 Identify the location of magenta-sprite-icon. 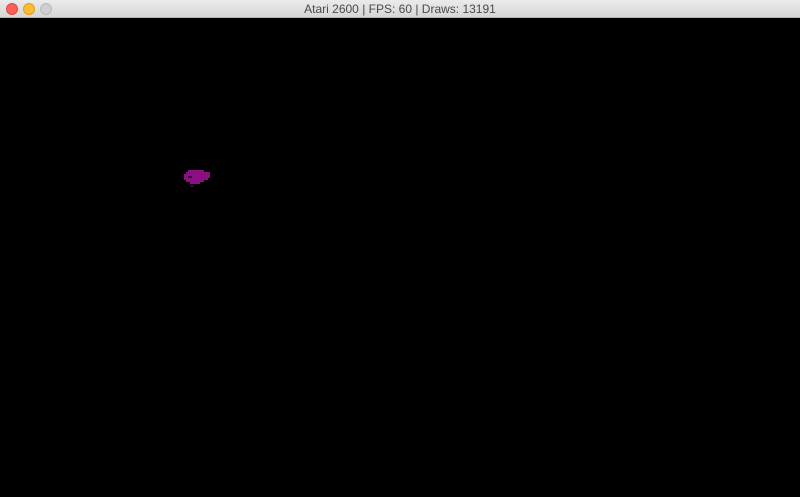
(197, 178).